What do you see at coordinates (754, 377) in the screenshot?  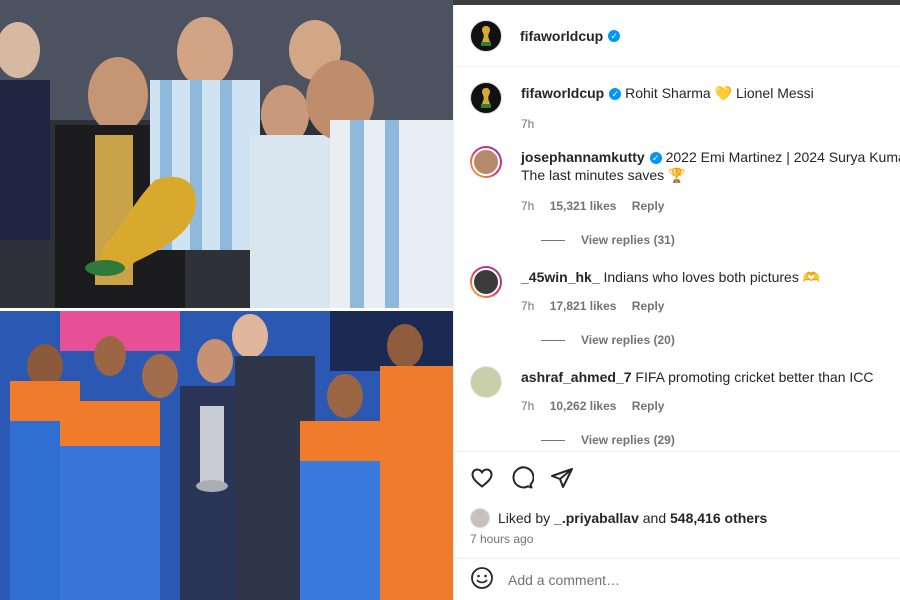 I see `comment-text: FIFA promoting cricket better than ICC` at bounding box center [754, 377].